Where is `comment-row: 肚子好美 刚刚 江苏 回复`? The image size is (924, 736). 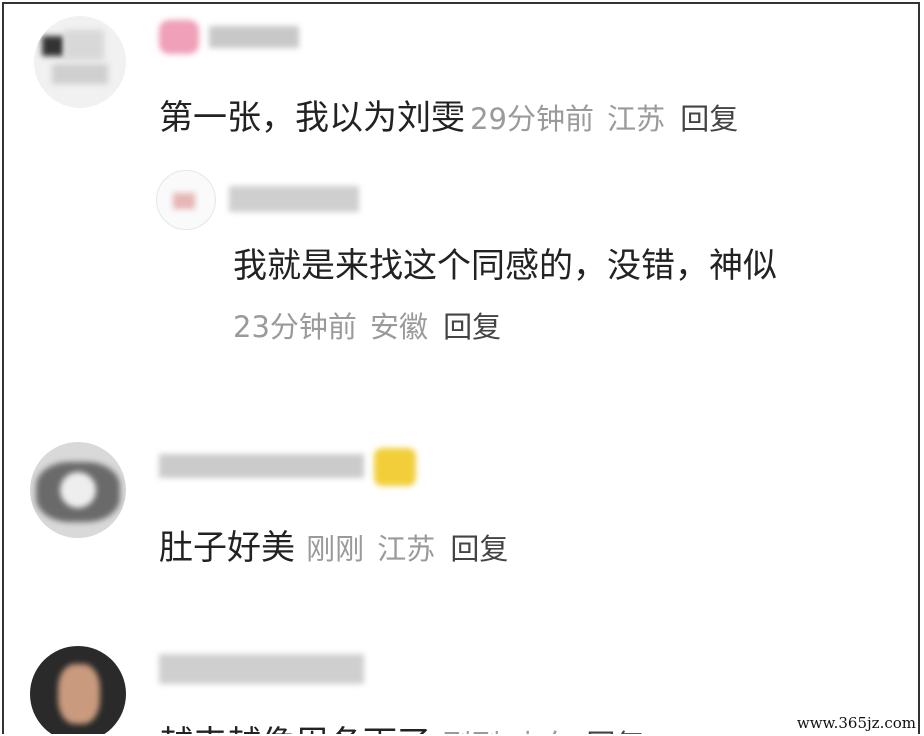 comment-row: 肚子好美 刚刚 江苏 回复 is located at coordinates (333, 544).